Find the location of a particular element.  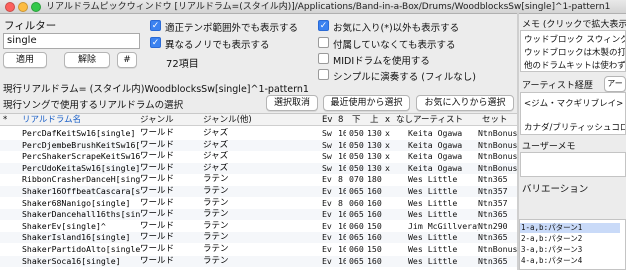

col-set: セット is located at coordinates (495, 120).